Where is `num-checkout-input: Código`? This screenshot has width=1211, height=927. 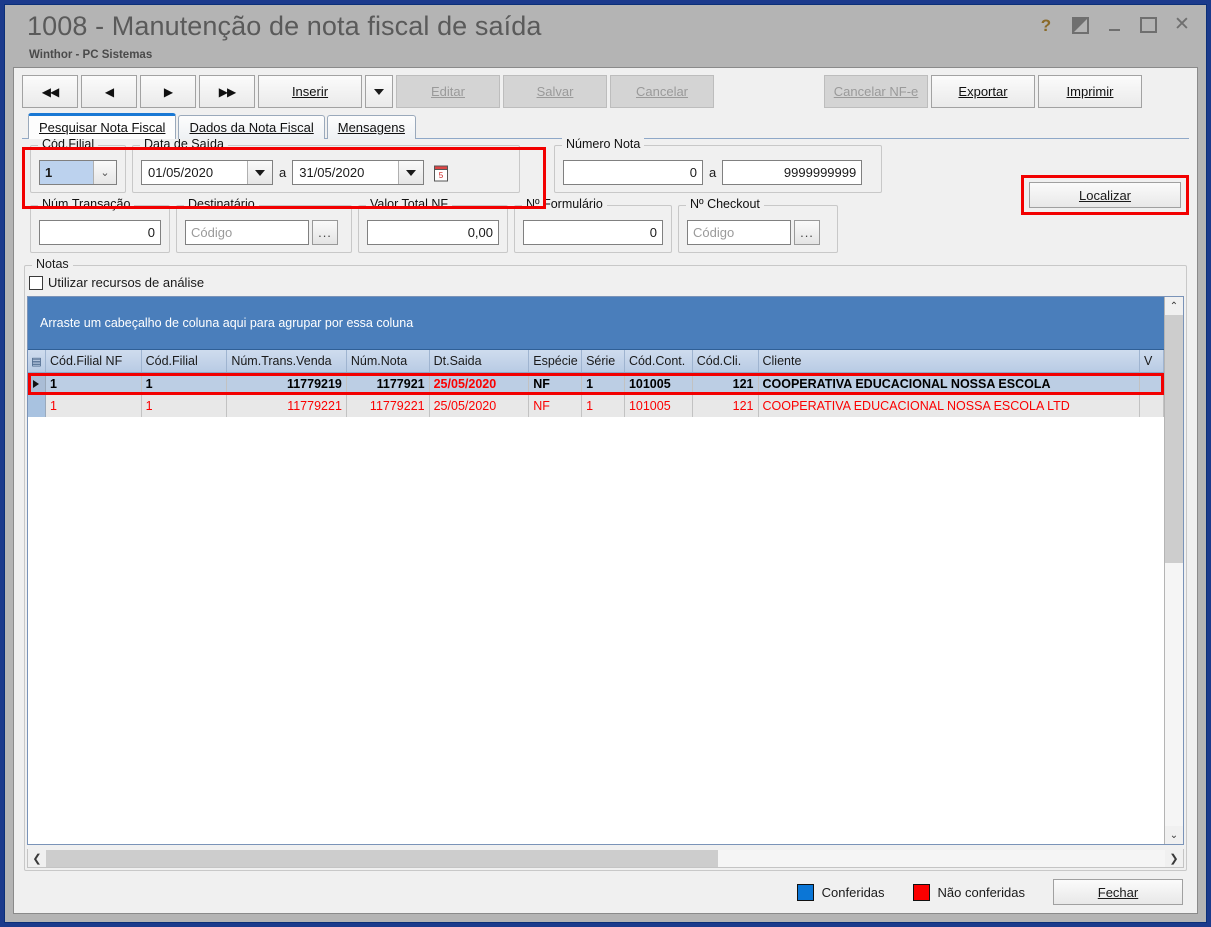 num-checkout-input: Código is located at coordinates (739, 232).